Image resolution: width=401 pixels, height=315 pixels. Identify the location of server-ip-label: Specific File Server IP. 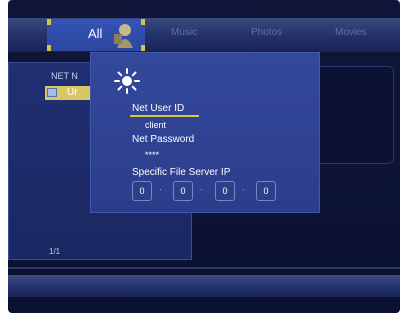
(181, 172).